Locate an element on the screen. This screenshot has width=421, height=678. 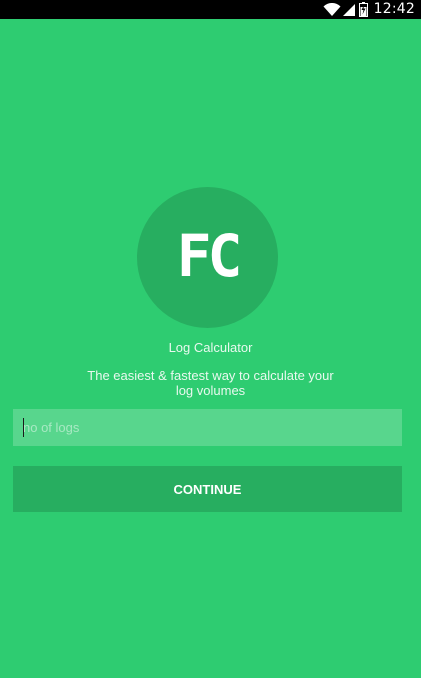
status-icons: 12:42 is located at coordinates (369, 9).